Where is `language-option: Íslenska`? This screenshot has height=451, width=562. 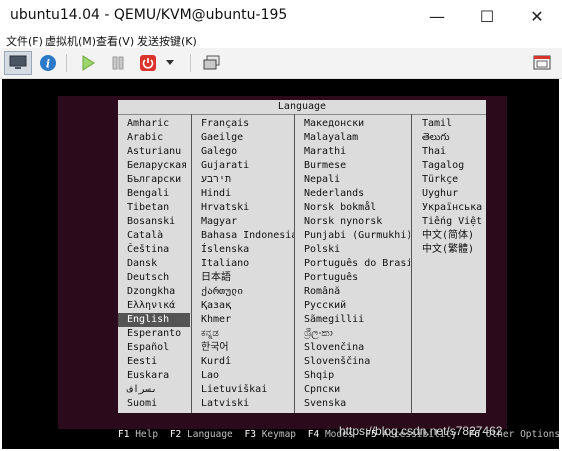
language-option: Íslenska is located at coordinates (243, 250).